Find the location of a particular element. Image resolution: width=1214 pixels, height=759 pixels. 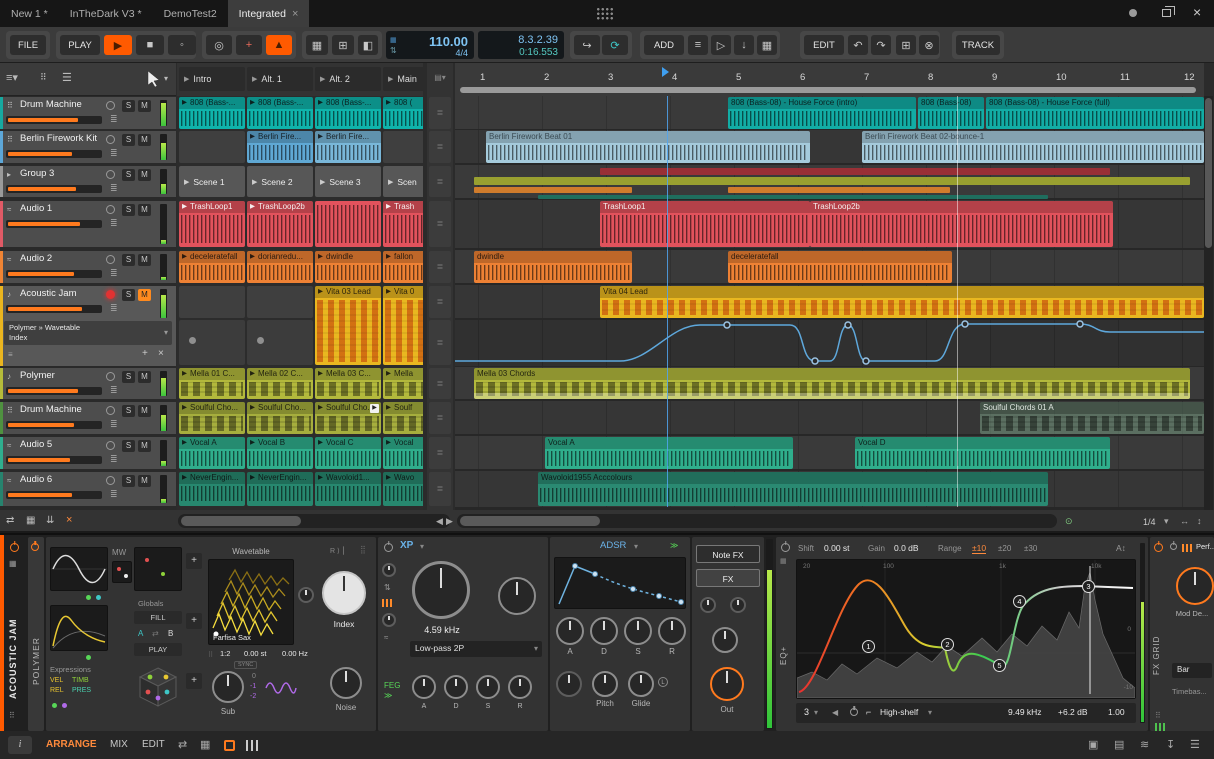

metronome-icon: ▲ is located at coordinates (279, 45).